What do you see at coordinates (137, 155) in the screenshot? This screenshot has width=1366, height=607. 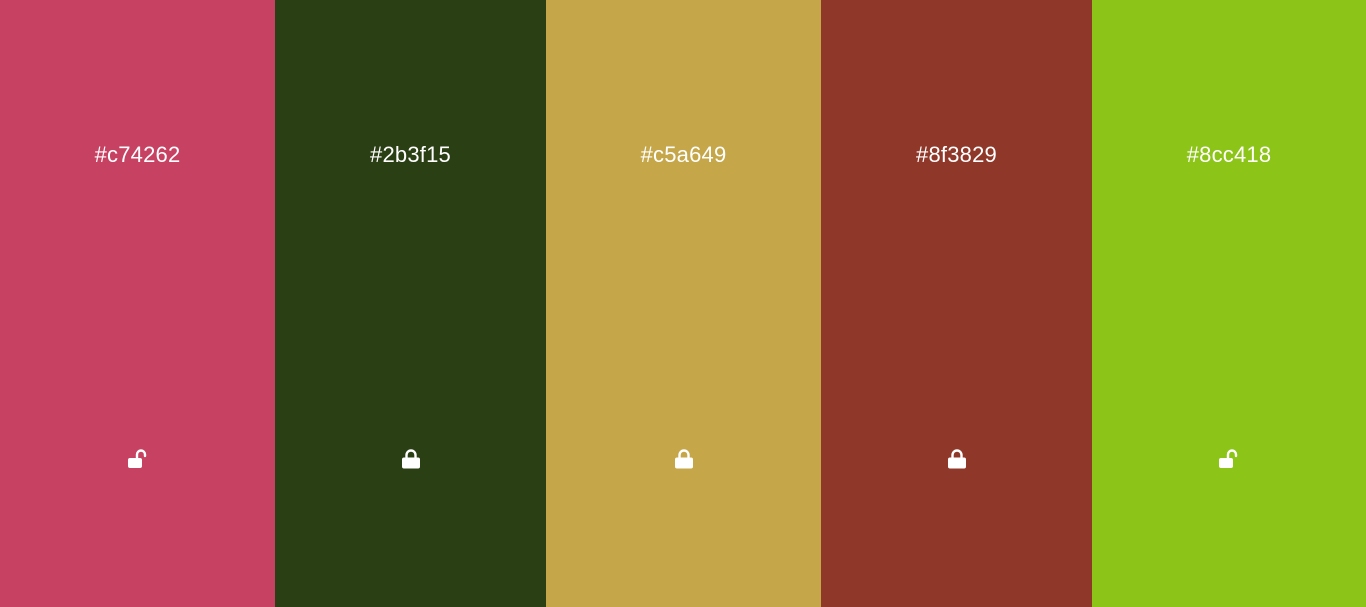 I see `hex-code-label: #c74262` at bounding box center [137, 155].